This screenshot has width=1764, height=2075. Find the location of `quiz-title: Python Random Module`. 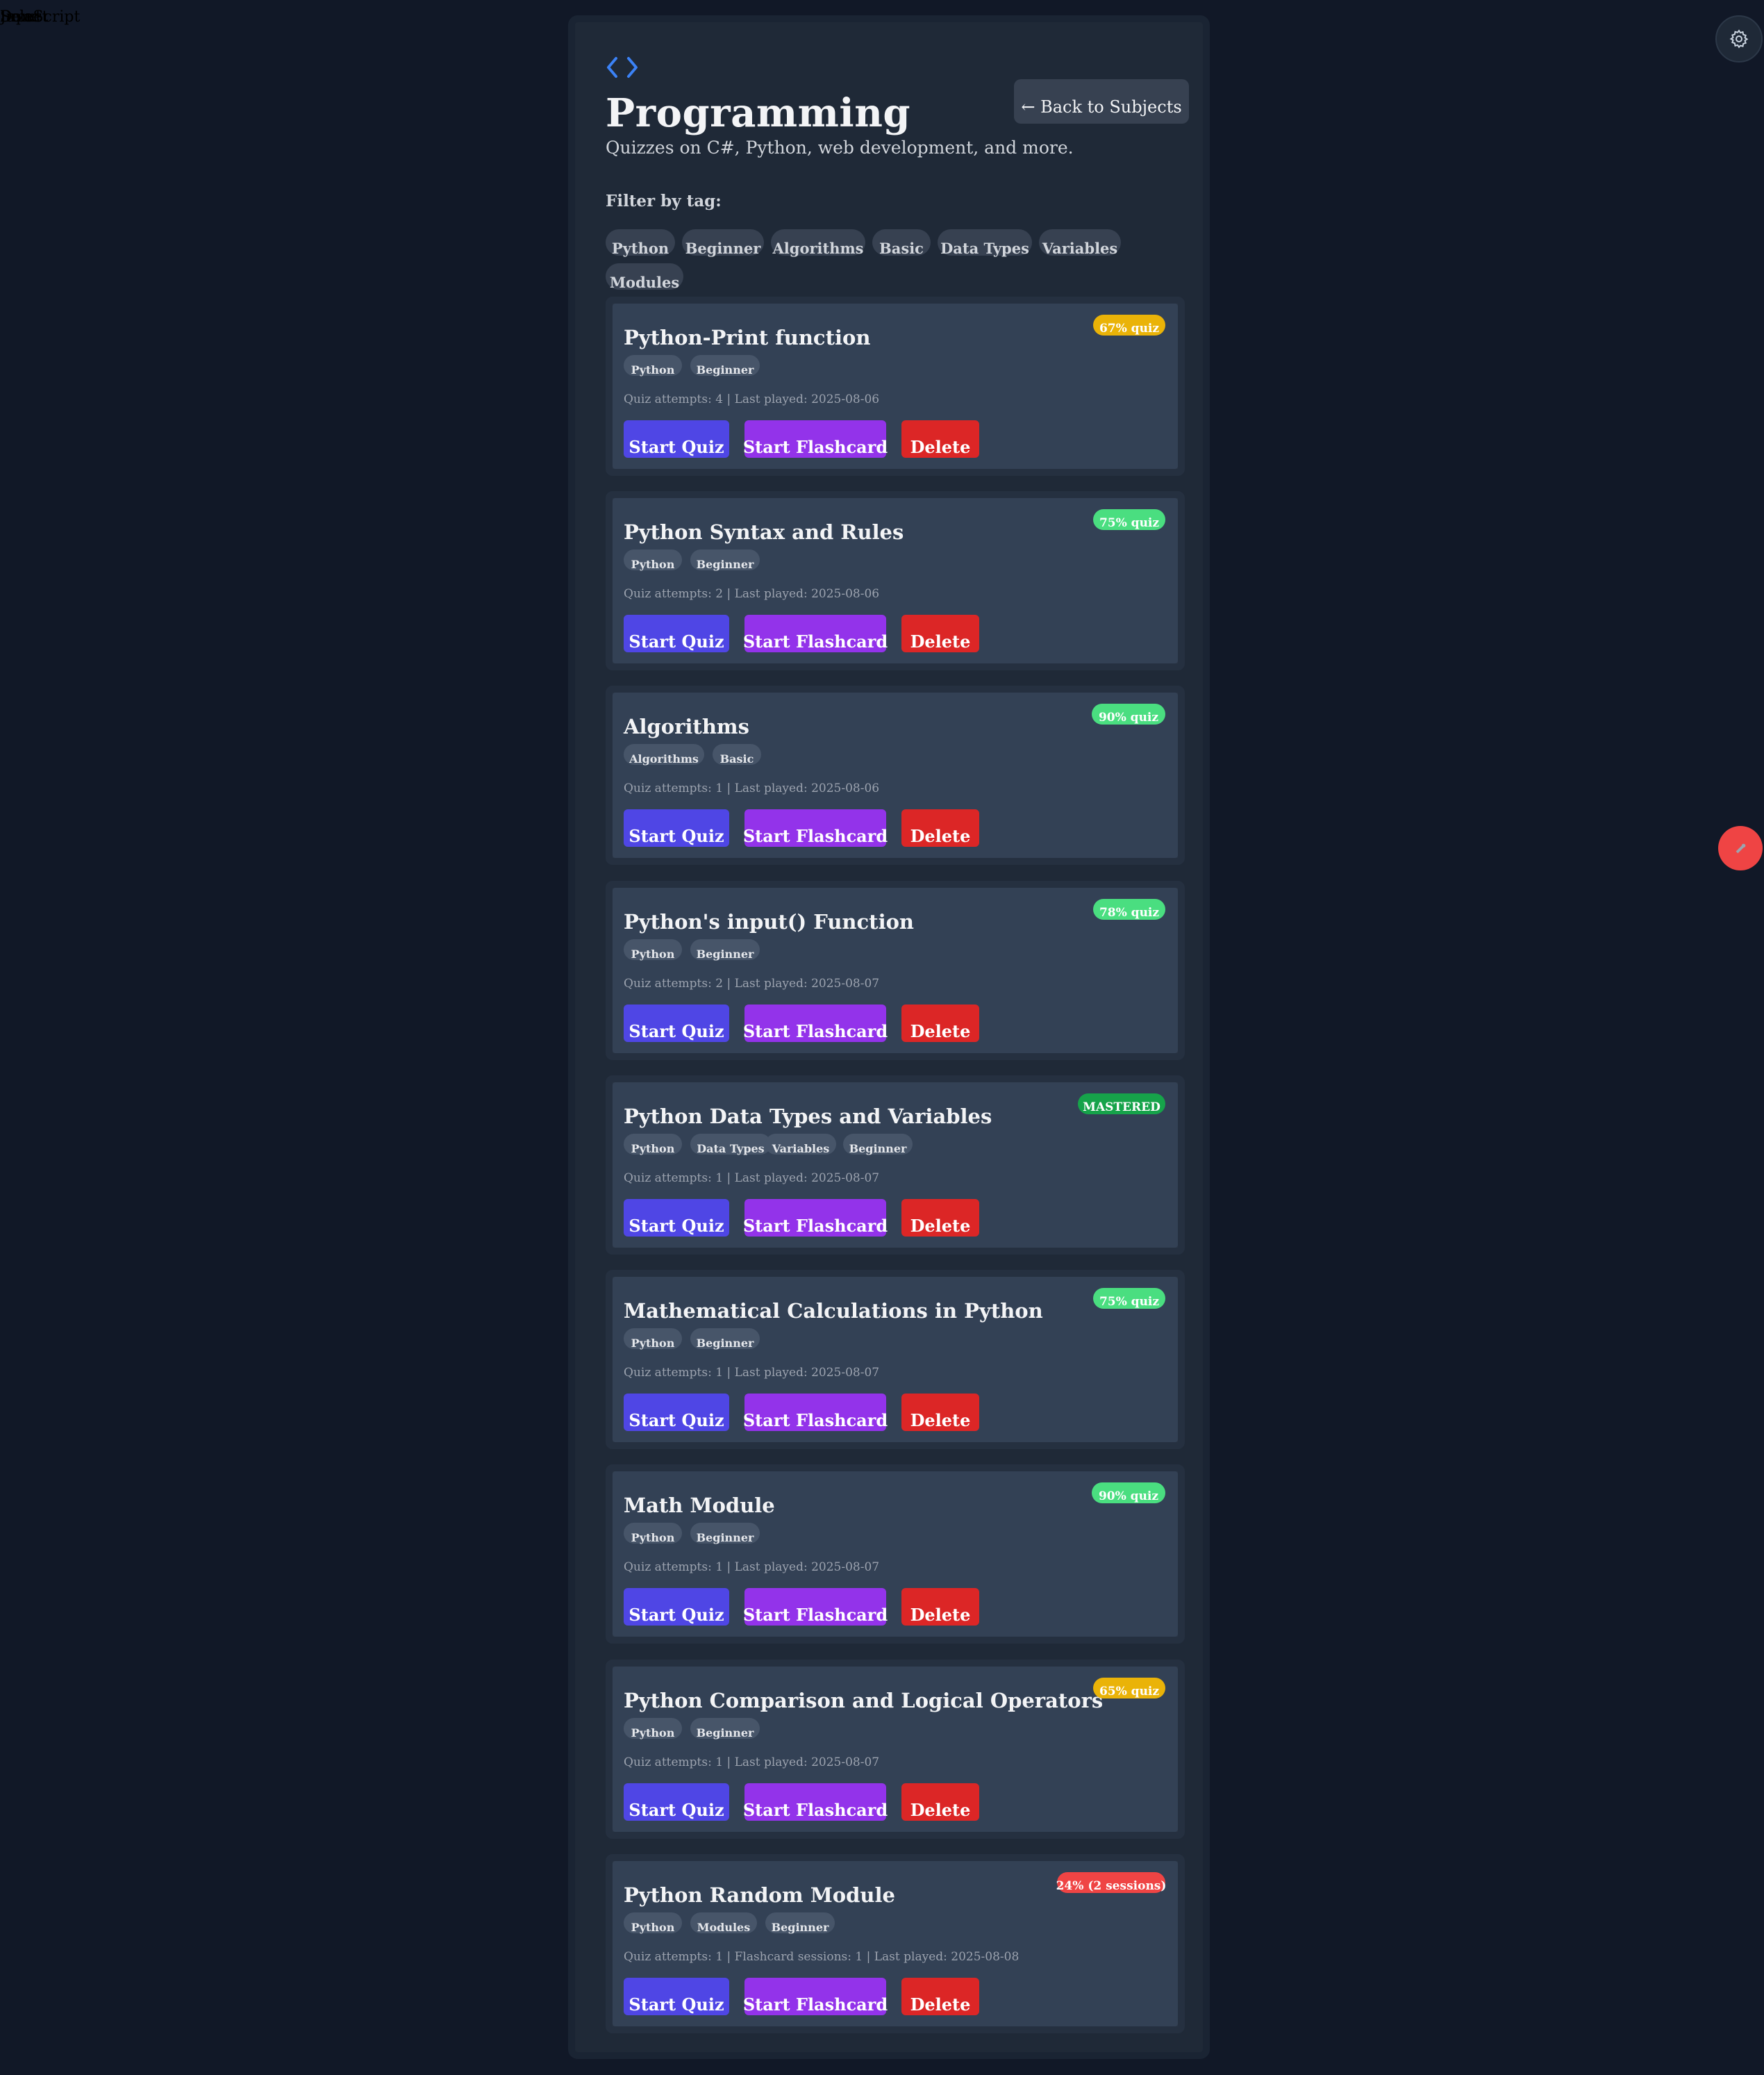

quiz-title: Python Random Module is located at coordinates (759, 1895).